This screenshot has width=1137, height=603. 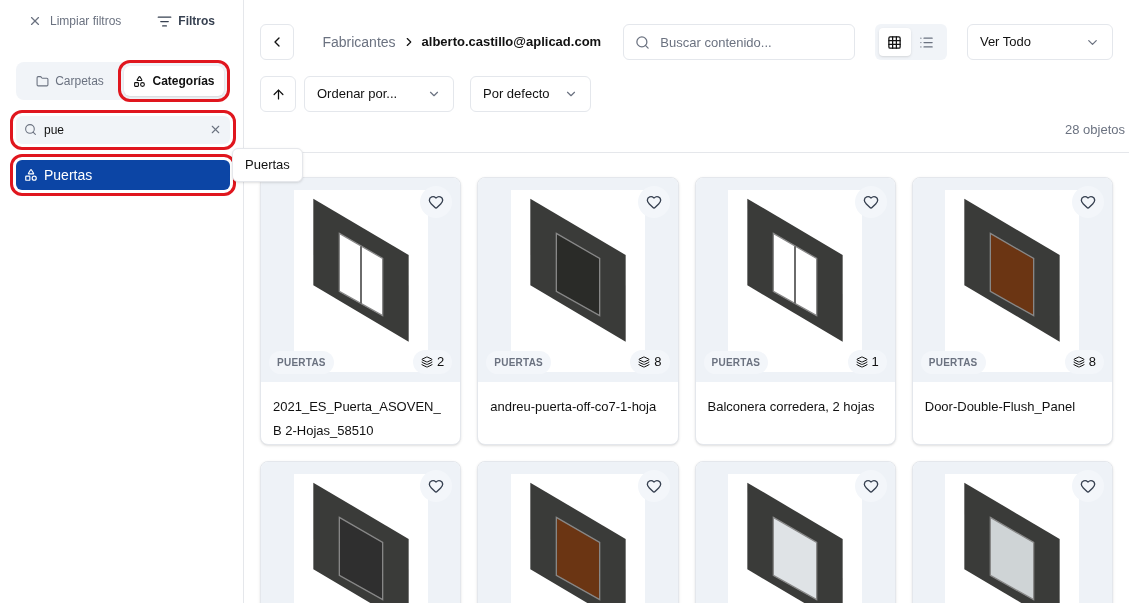 I want to click on version-count: 2, so click(x=433, y=362).